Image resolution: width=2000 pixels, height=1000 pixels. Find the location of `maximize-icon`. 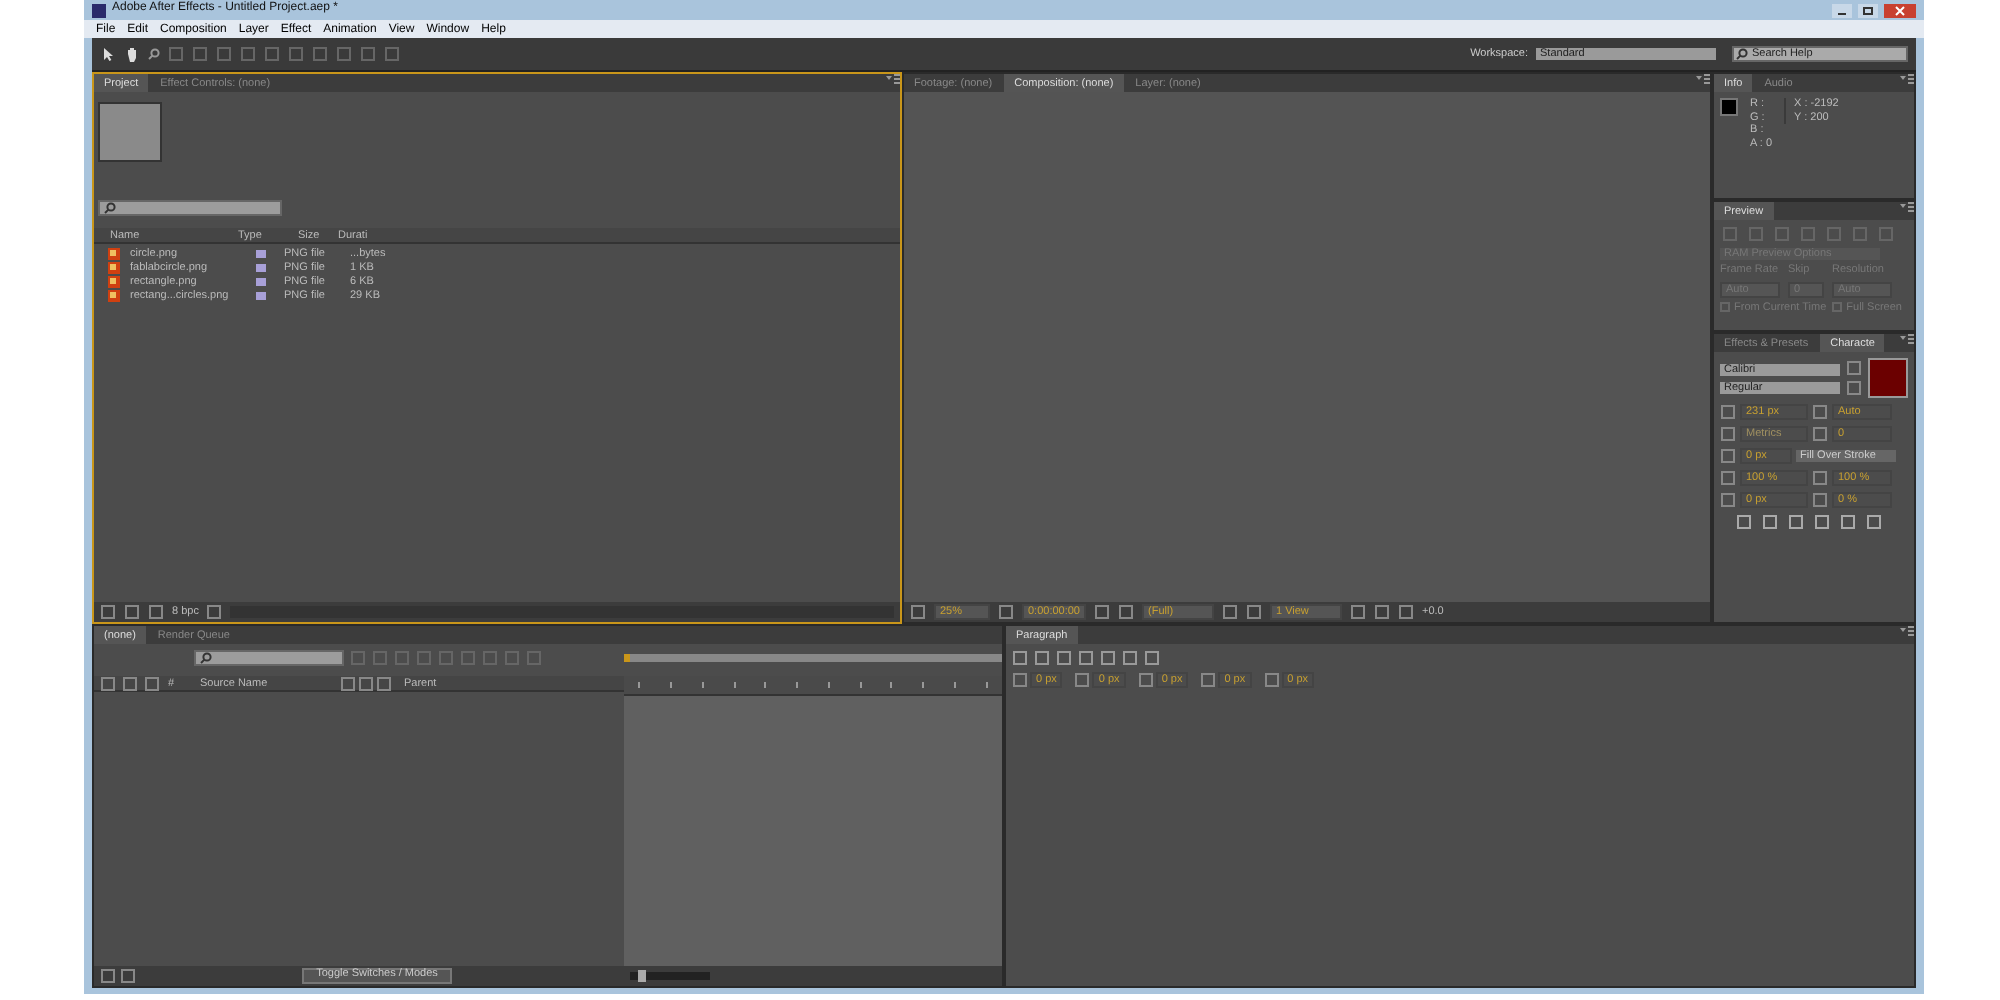

maximize-icon is located at coordinates (1868, 10).